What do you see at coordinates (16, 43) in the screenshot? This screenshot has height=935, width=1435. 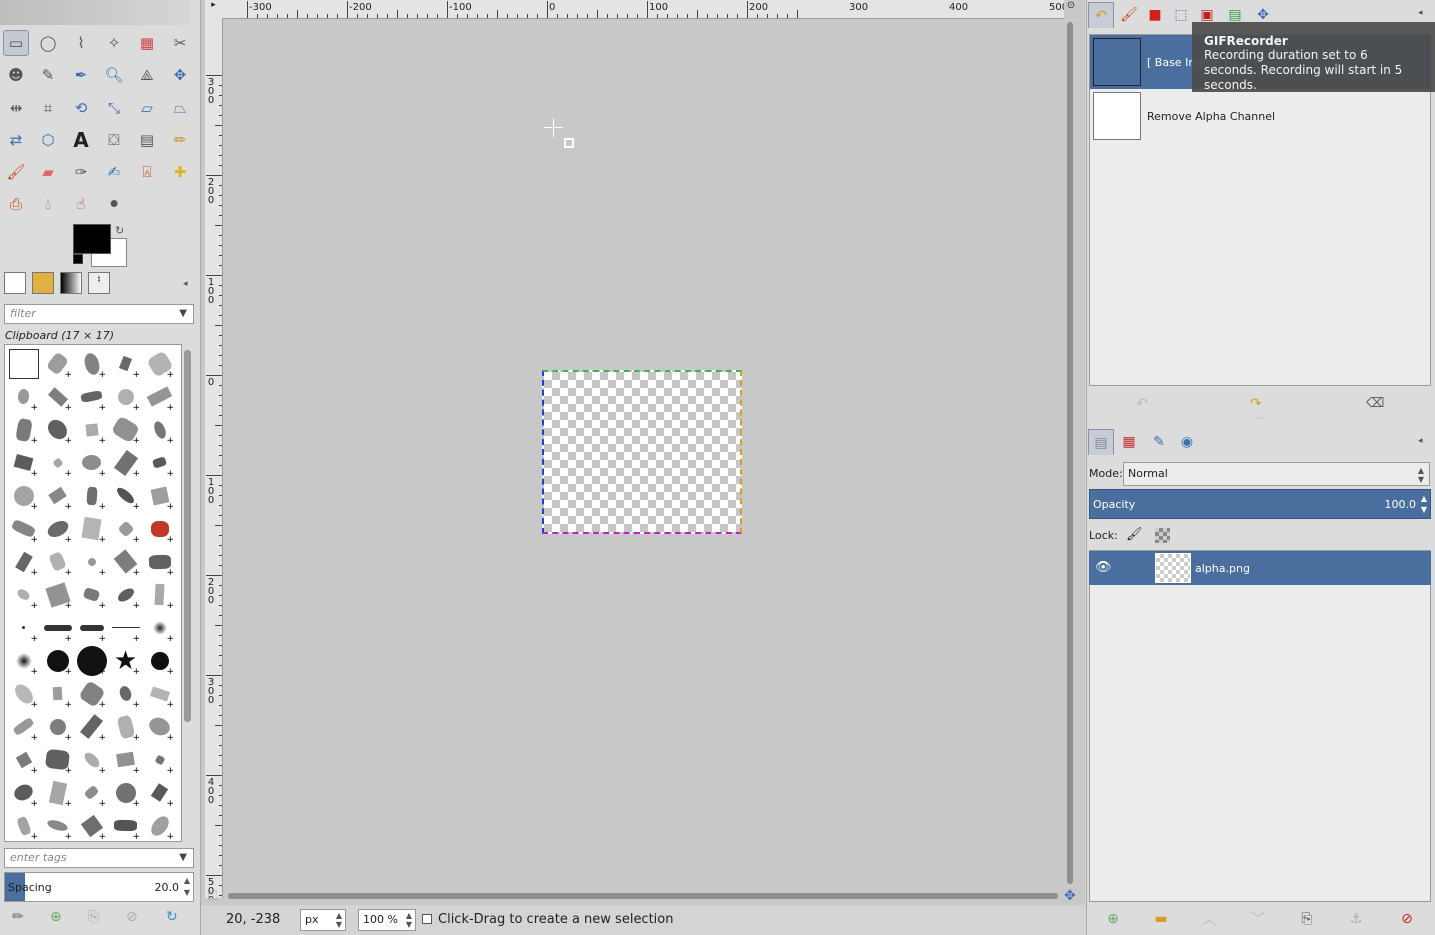 I see `rect-select-icon: ▭` at bounding box center [16, 43].